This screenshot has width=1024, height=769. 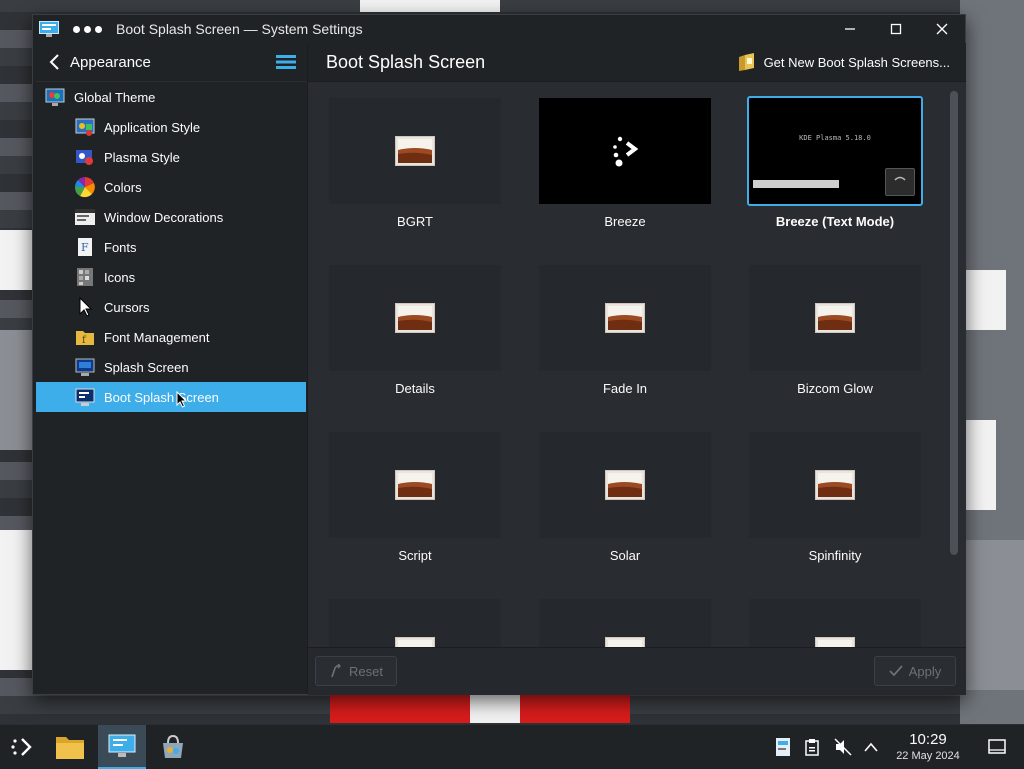 I want to click on taskbar-system-settings, so click(x=122, y=747).